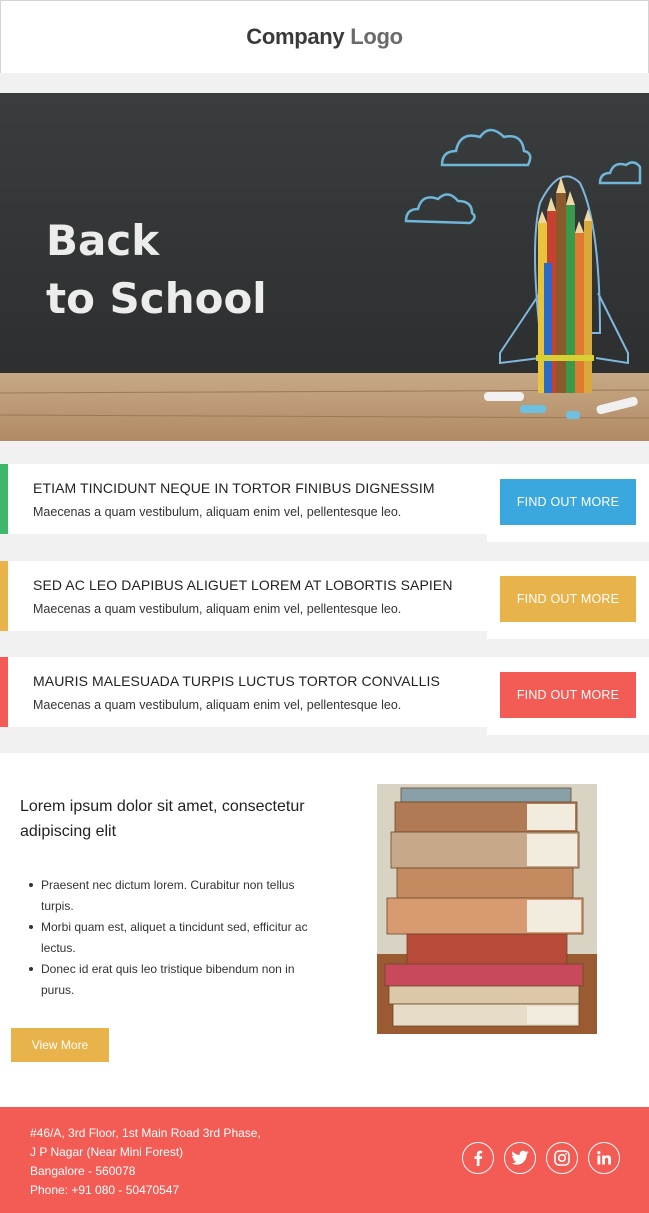  I want to click on twitter-icon, so click(520, 1158).